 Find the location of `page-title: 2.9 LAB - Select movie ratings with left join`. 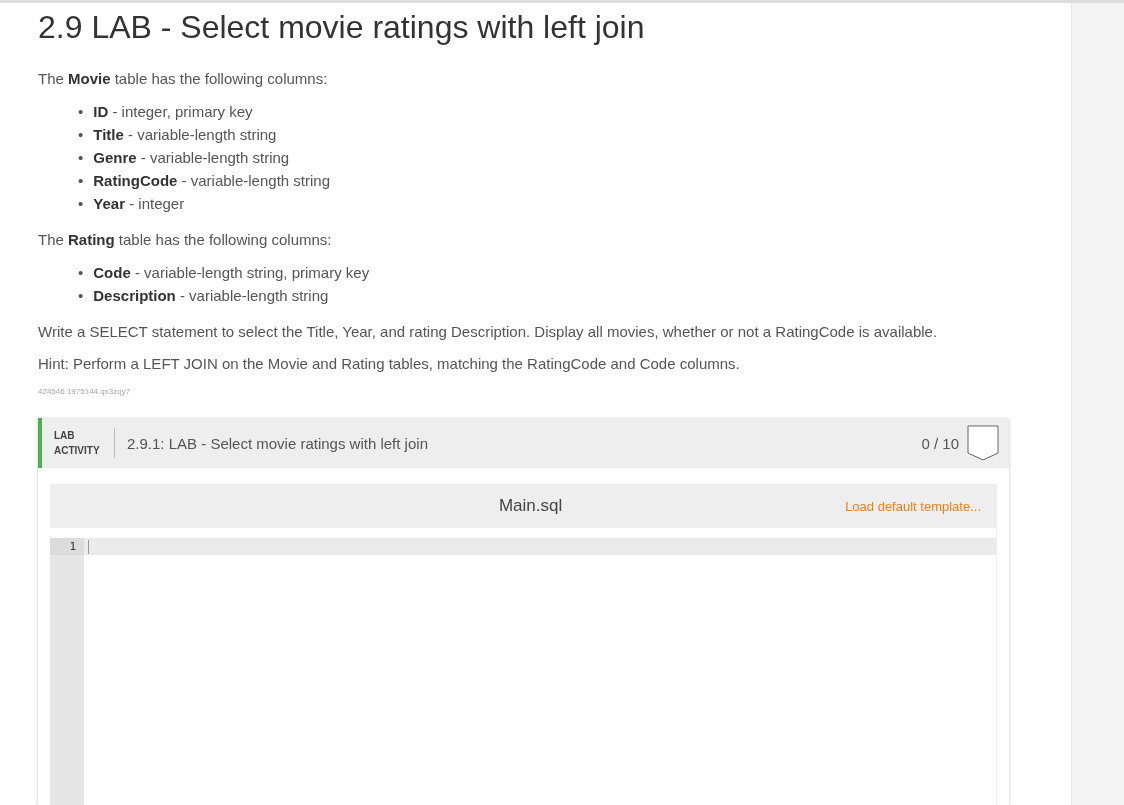

page-title: 2.9 LAB - Select movie ratings with left join is located at coordinates (342, 27).